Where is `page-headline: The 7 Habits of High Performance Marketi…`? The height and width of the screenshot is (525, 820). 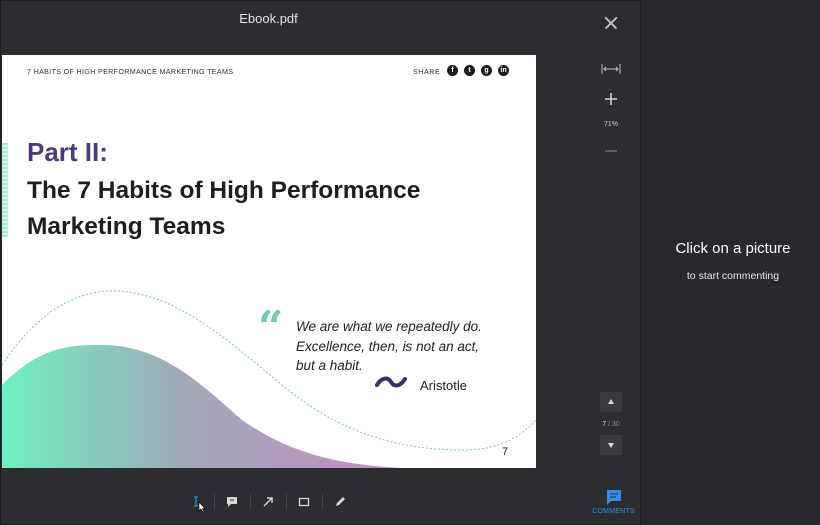
page-headline: The 7 Habits of High Performance Marketi… is located at coordinates (224, 208).